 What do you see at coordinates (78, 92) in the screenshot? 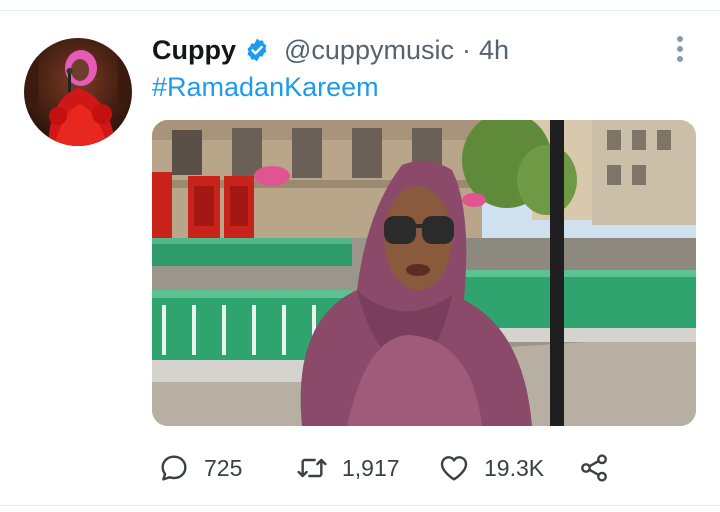
I see `author-avatar` at bounding box center [78, 92].